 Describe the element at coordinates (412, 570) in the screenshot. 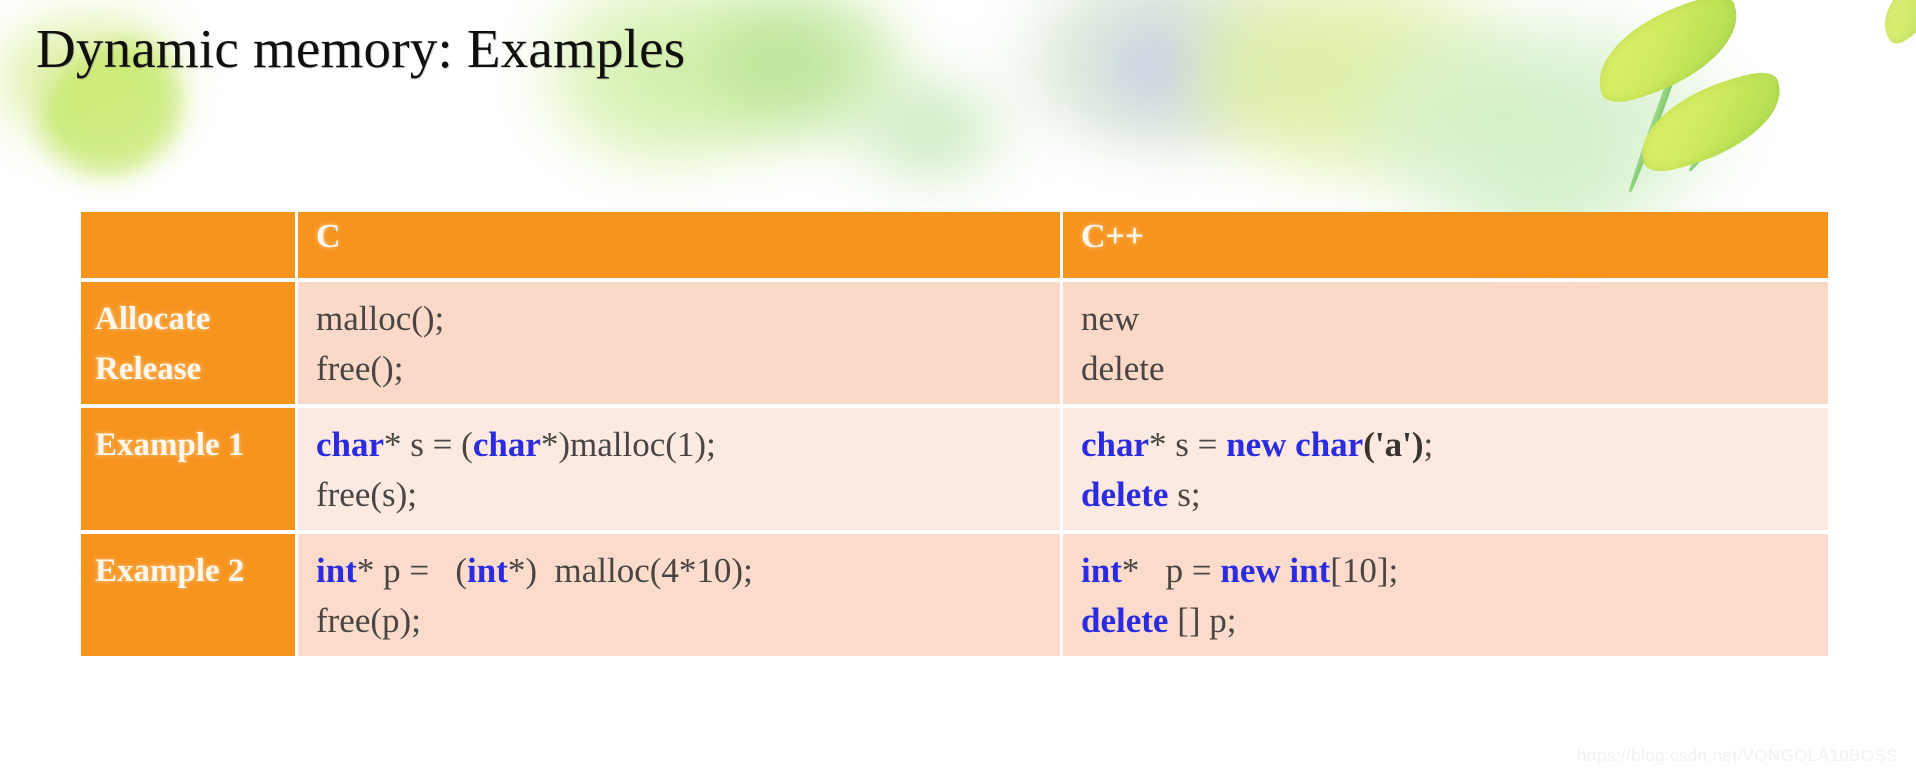

I see `code-text: * p = (` at that location.